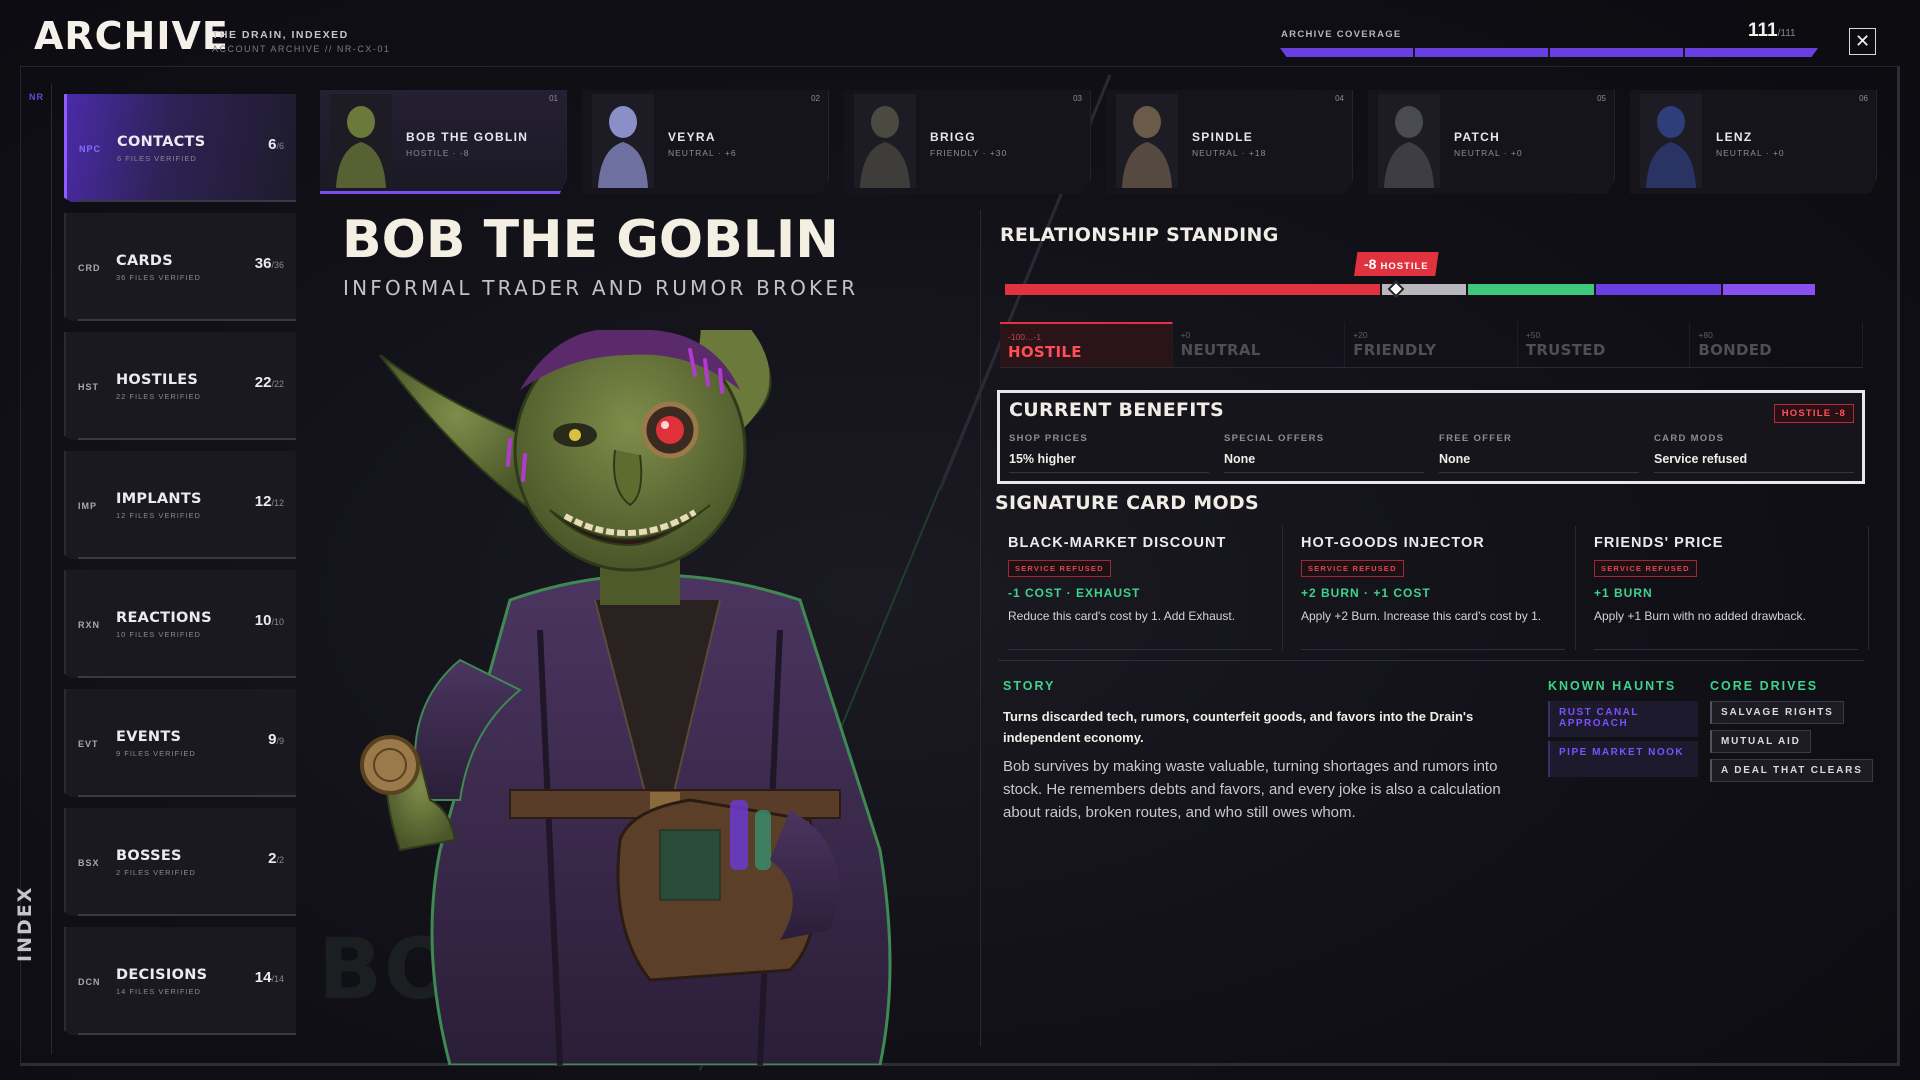 This screenshot has width=1920, height=1080. I want to click on standing-segment-hostile, so click(1193, 289).